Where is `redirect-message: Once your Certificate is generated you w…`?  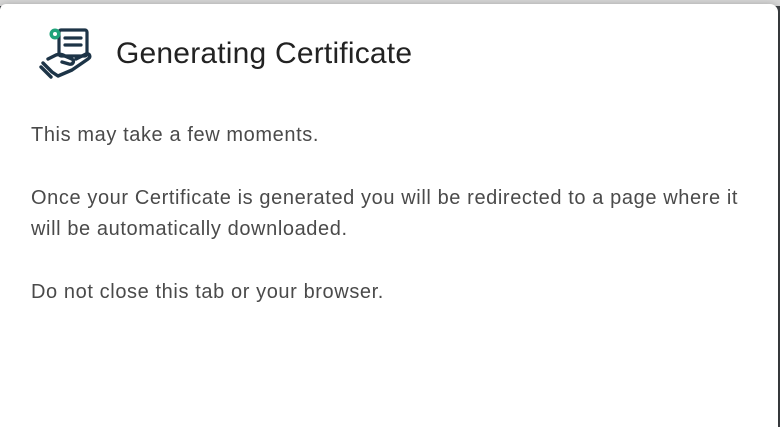 redirect-message: Once your Certificate is generated you w… is located at coordinates (385, 213).